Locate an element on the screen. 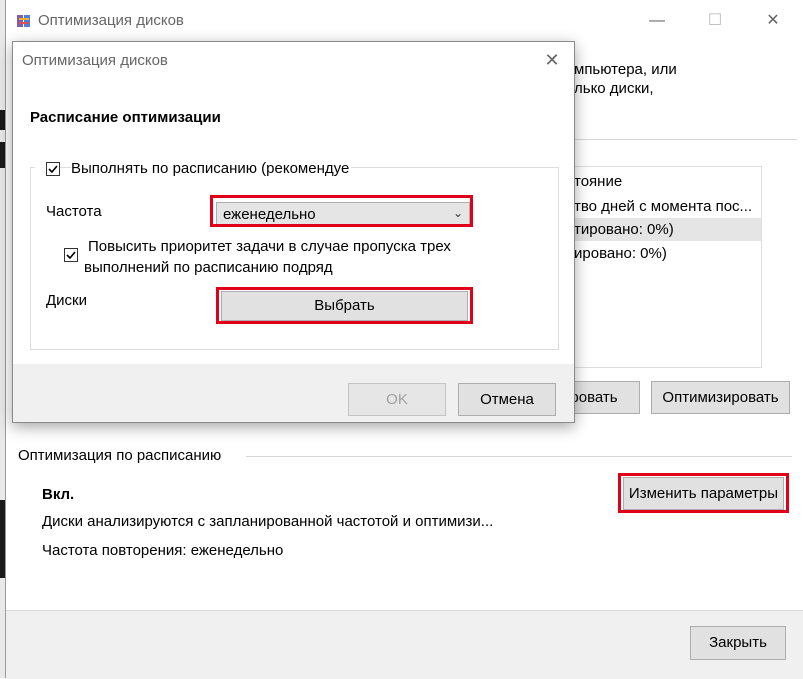  close-window-button: ✕ is located at coordinates (773, 21).